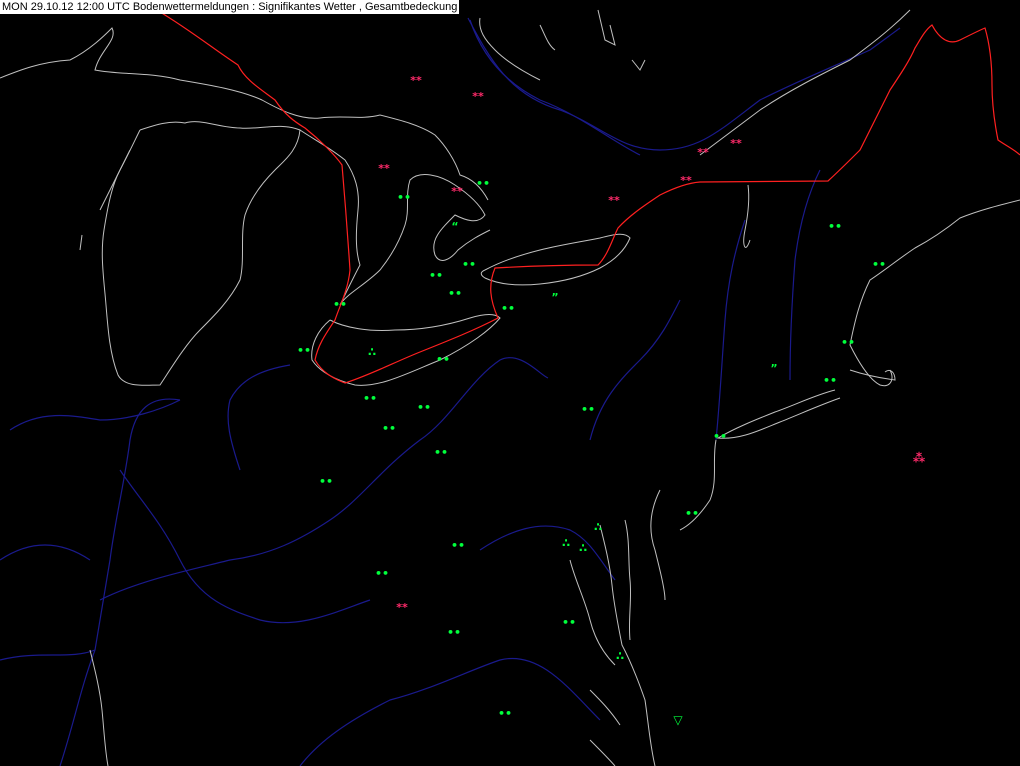  What do you see at coordinates (678, 720) in the screenshot?
I see `weather-symbol-shower-triangle: ▽` at bounding box center [678, 720].